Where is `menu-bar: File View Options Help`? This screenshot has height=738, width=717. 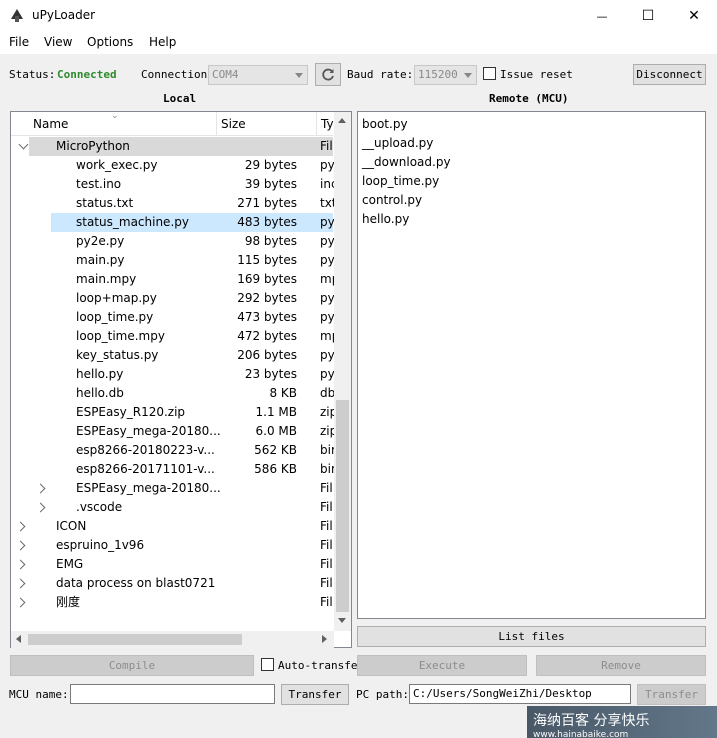 menu-bar: File View Options Help is located at coordinates (358, 43).